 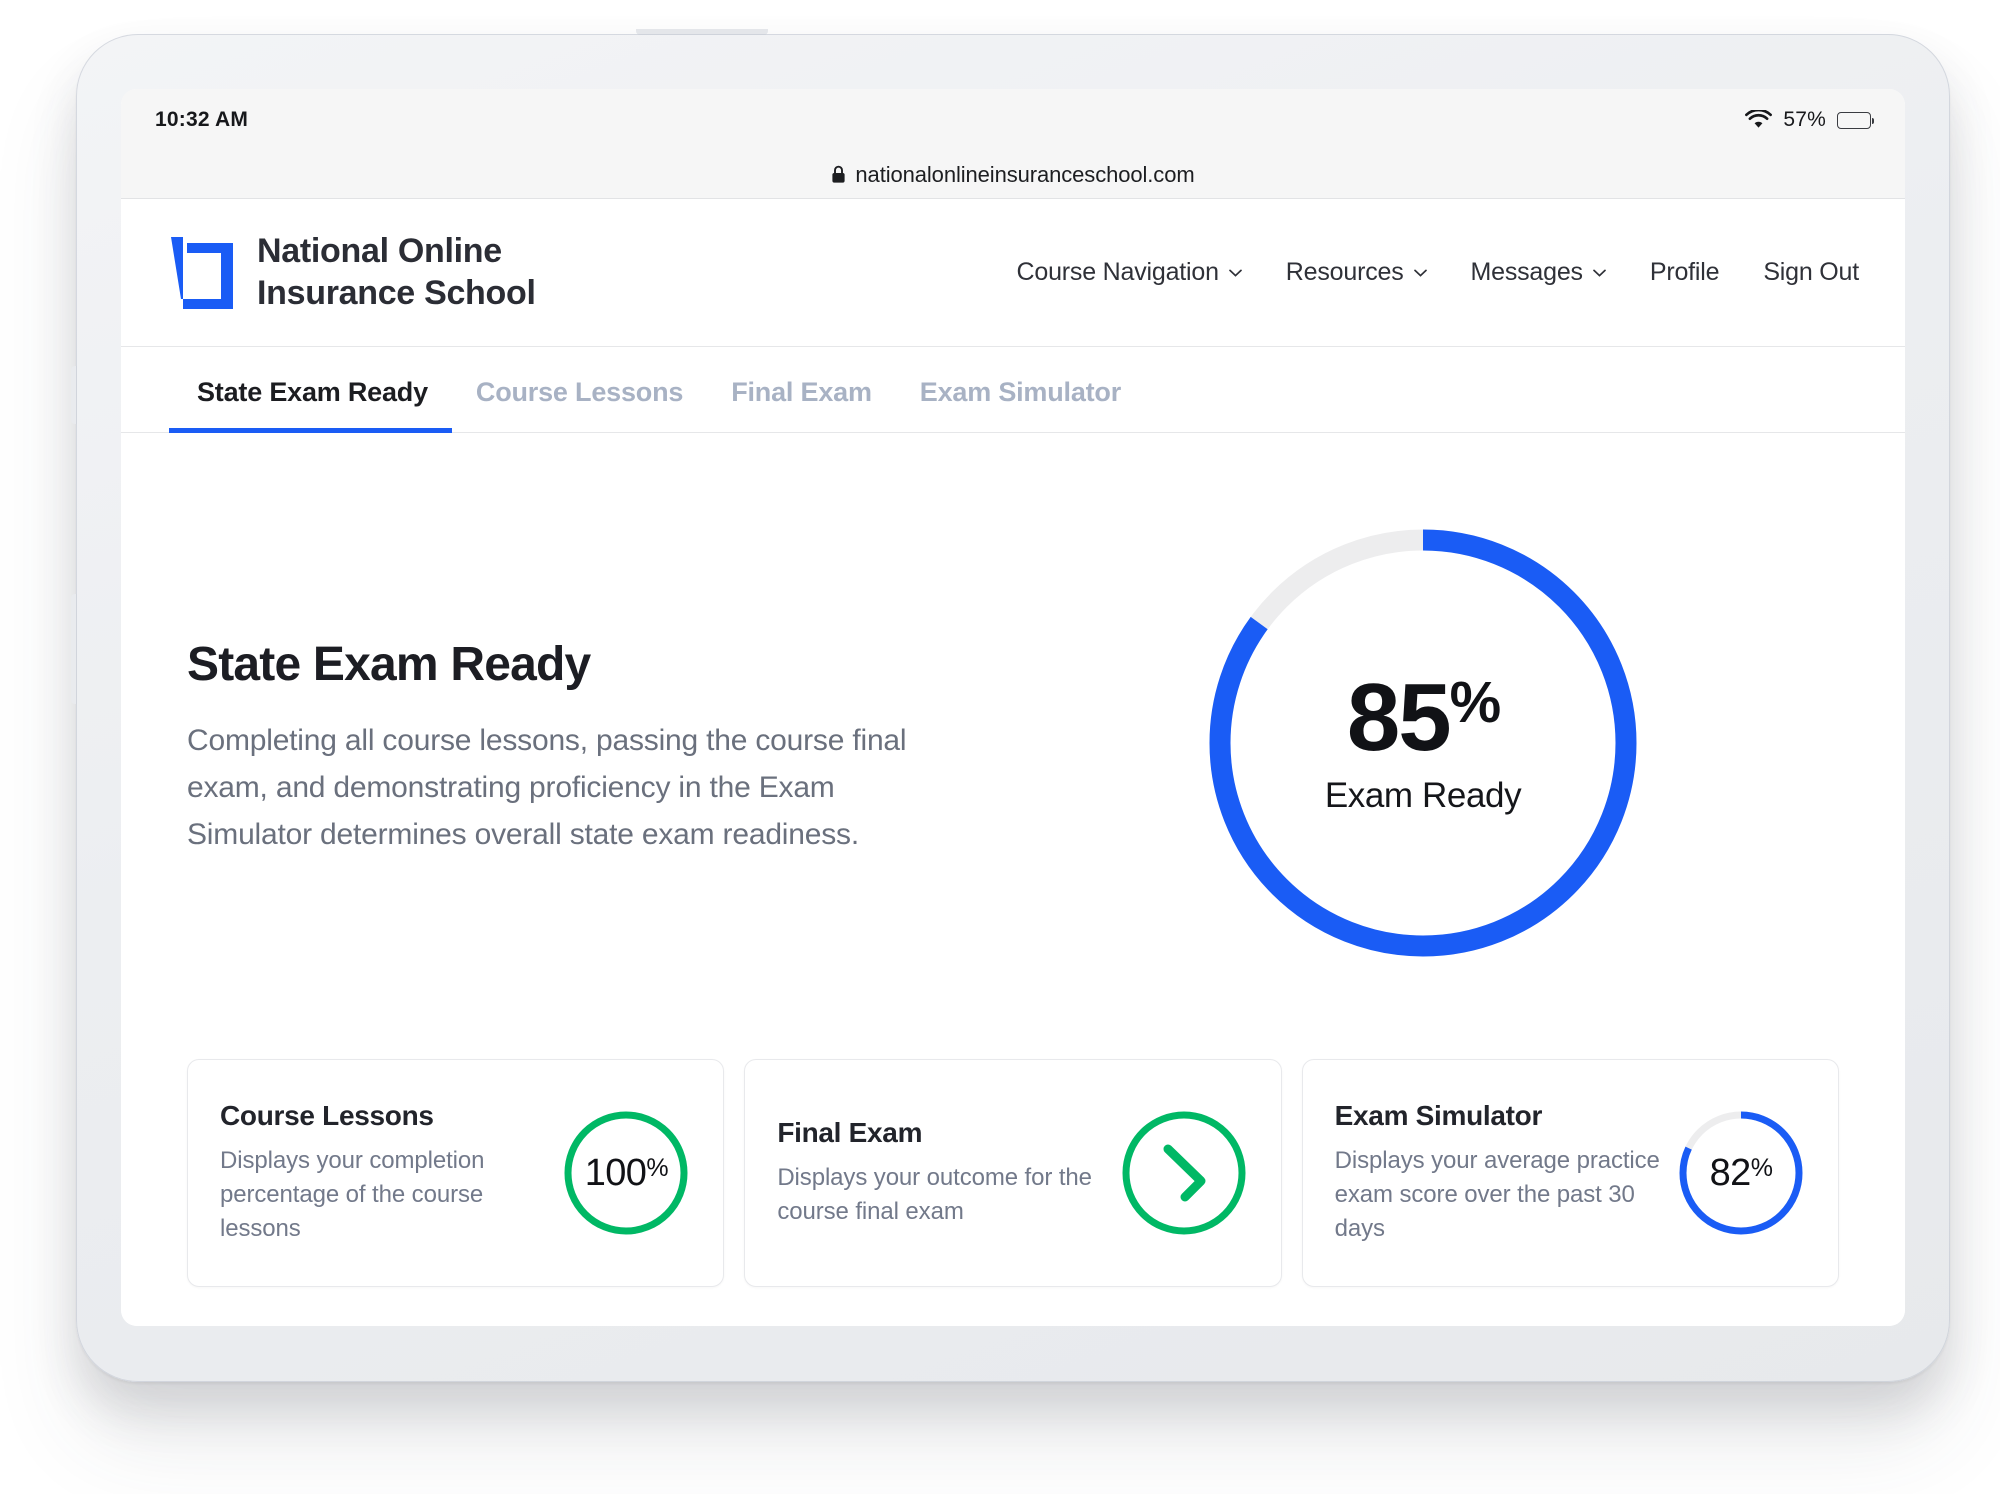 I want to click on ring-value: 82%, so click(x=1741, y=1173).